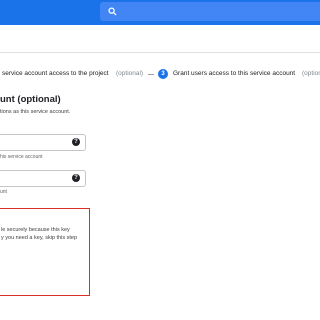  What do you see at coordinates (21, 157) in the screenshot?
I see `field-hint: his service account` at bounding box center [21, 157].